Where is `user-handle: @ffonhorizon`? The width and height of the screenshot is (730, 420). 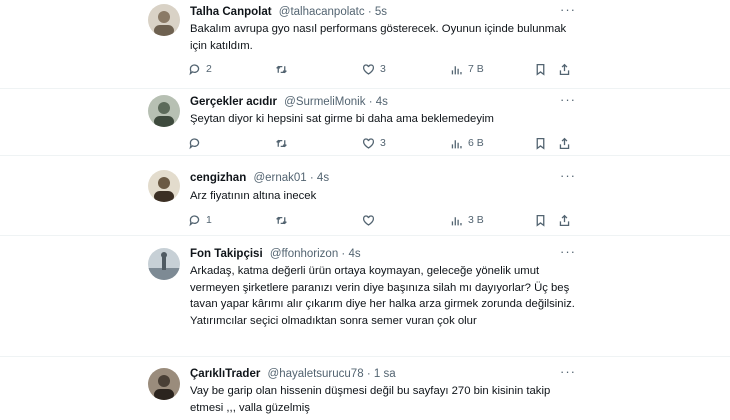
user-handle: @ffonhorizon is located at coordinates (304, 254).